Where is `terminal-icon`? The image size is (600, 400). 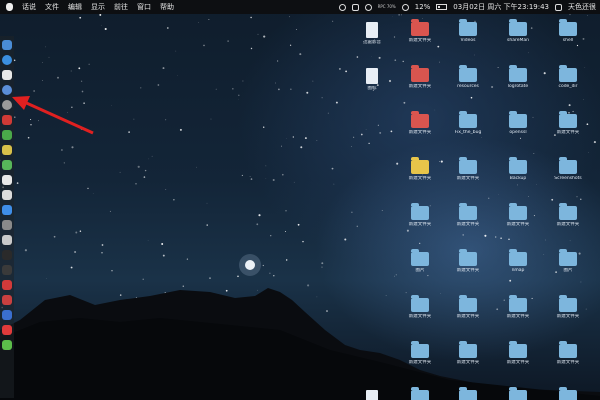 terminal-icon is located at coordinates (7, 255).